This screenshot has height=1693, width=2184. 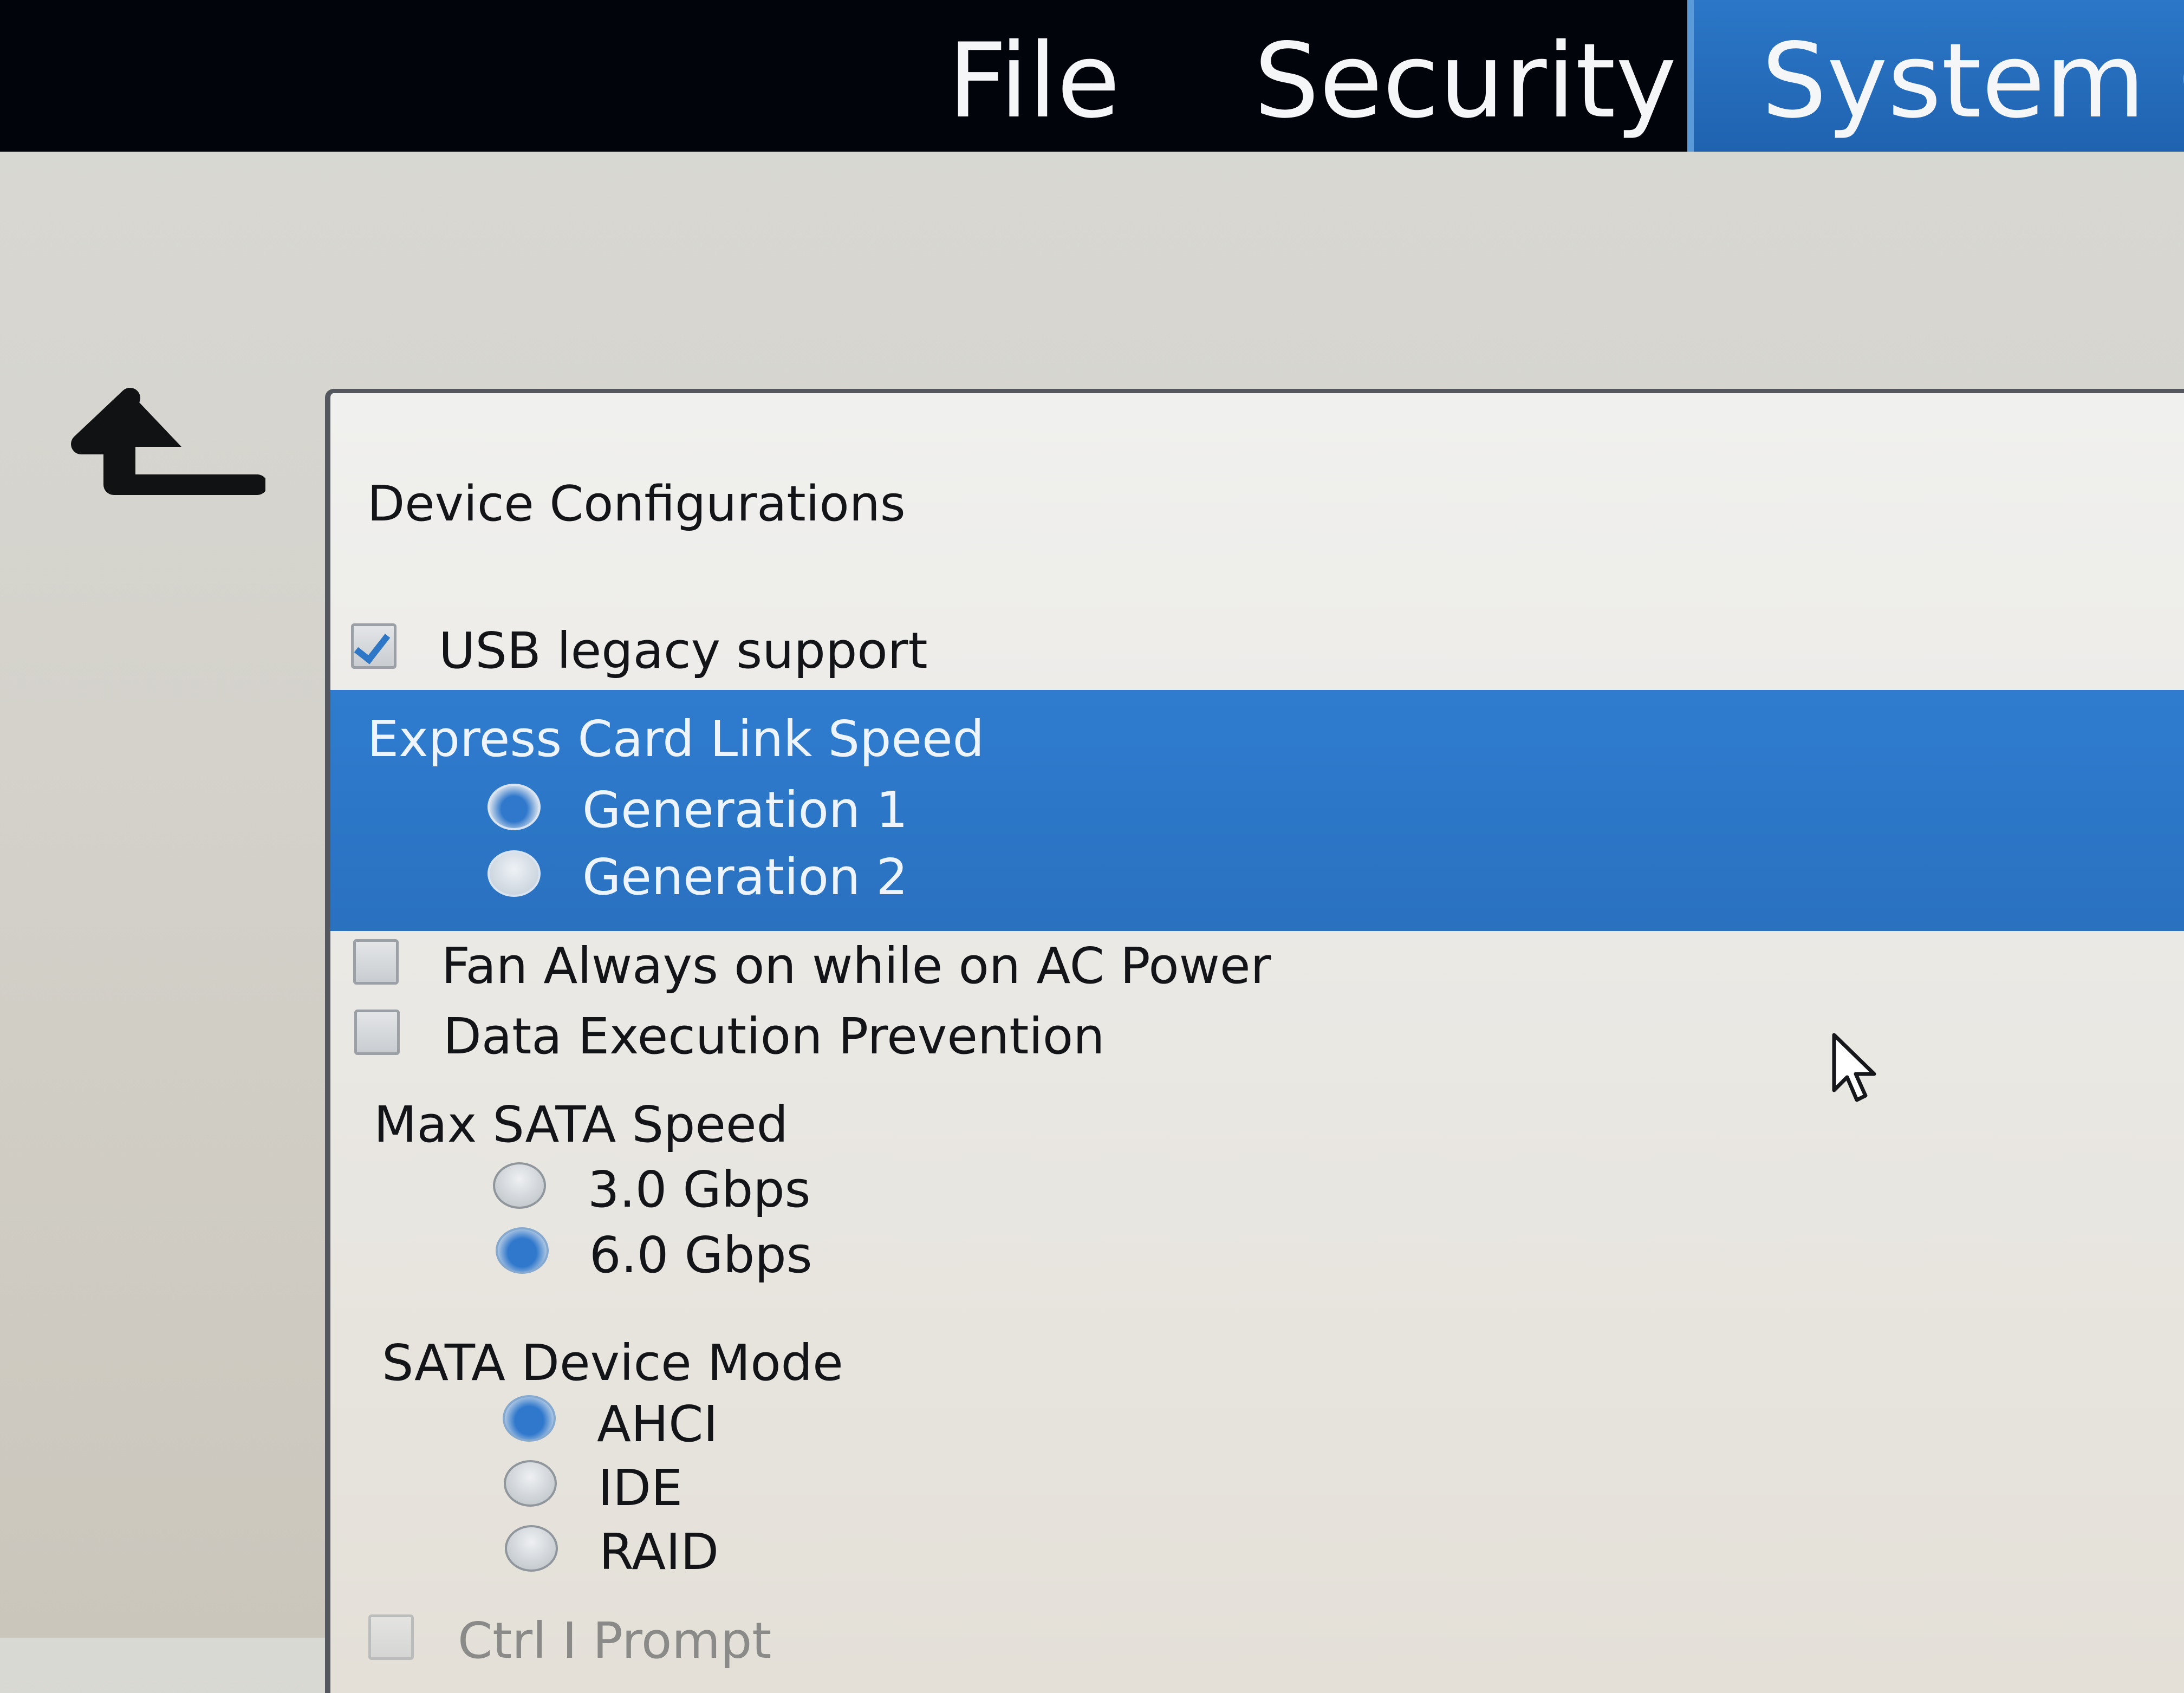 I want to click on sata-device-mode-label: SATA Device Mode, so click(x=612, y=1363).